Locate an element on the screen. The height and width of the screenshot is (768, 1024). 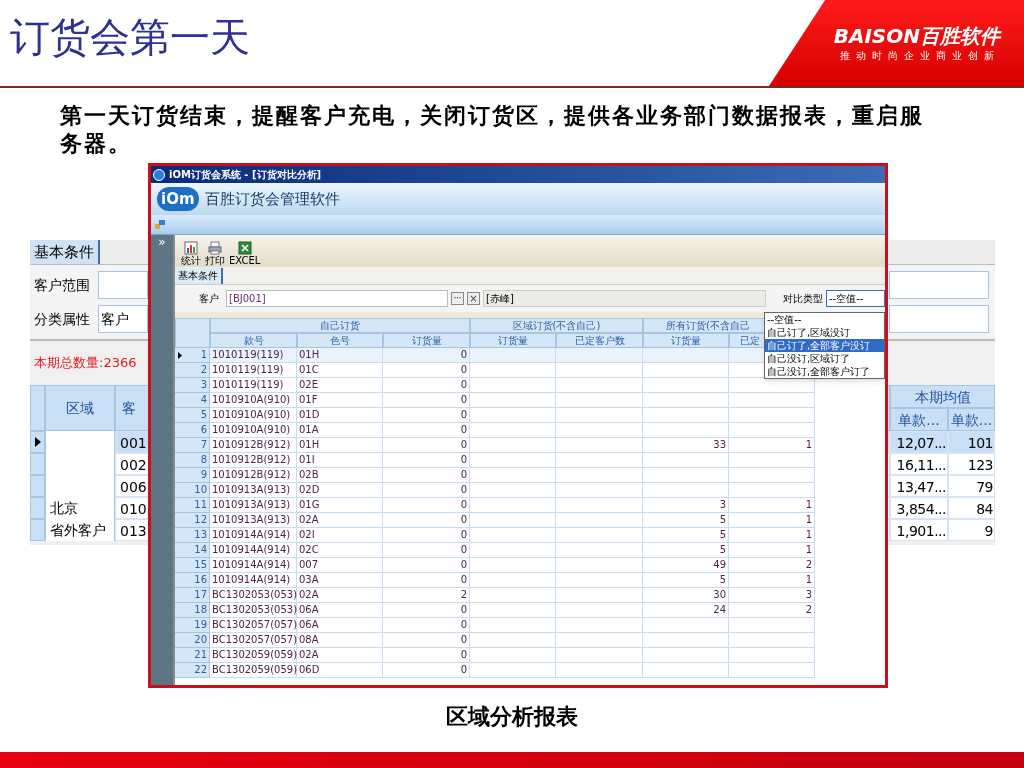
column-header: 区域 is located at coordinates (80, 408).